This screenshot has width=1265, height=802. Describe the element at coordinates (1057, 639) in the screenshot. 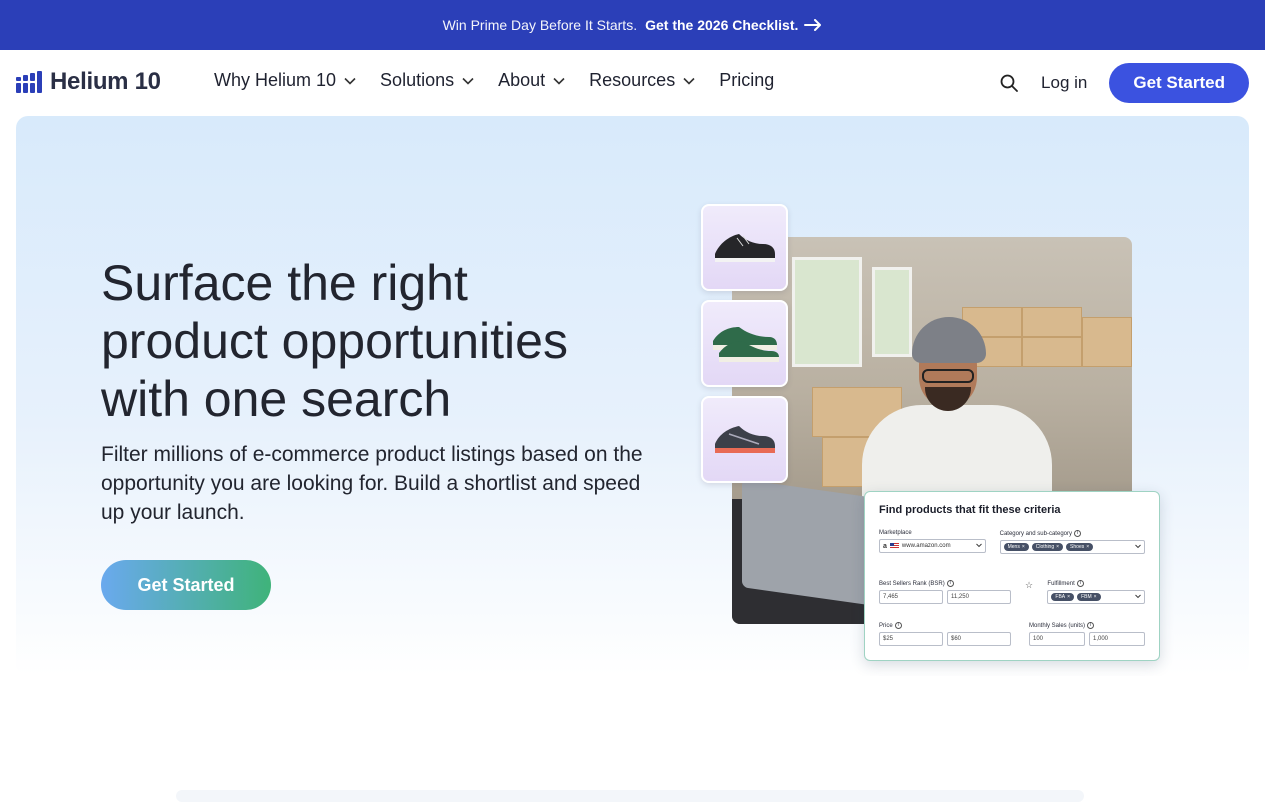

I see `sales-min-input: 100` at that location.